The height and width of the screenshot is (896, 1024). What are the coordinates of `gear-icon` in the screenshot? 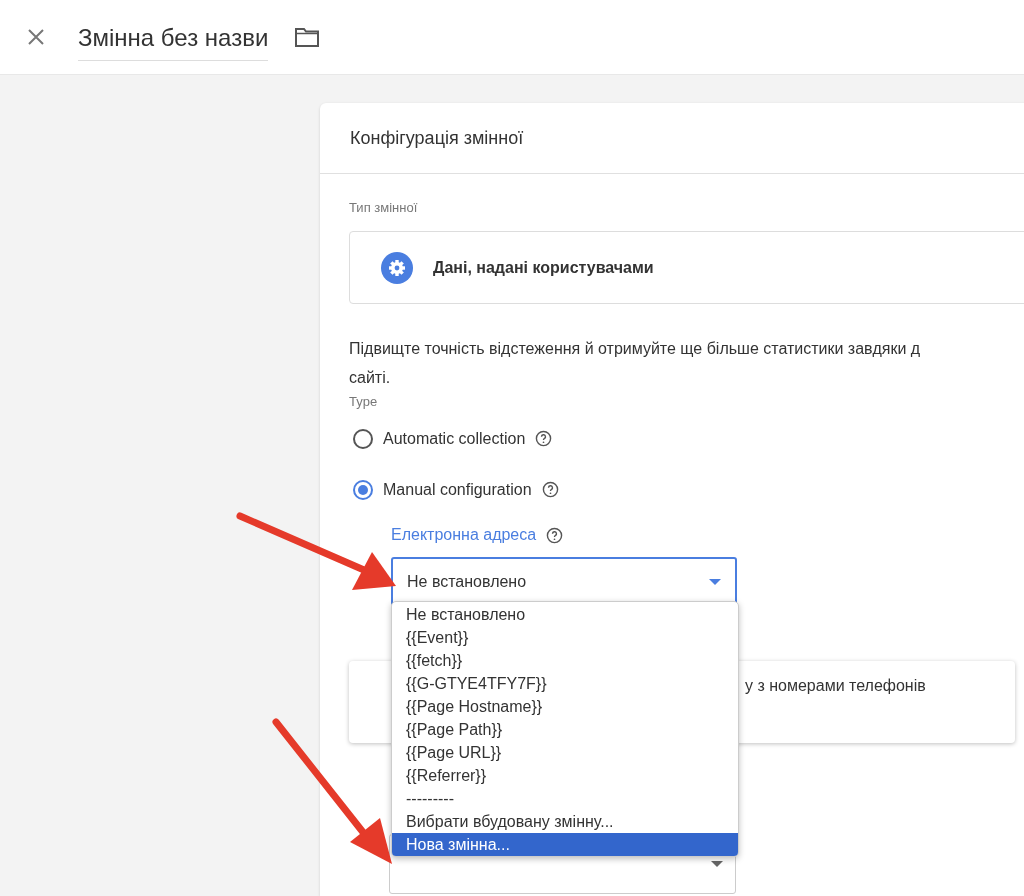 It's located at (397, 267).